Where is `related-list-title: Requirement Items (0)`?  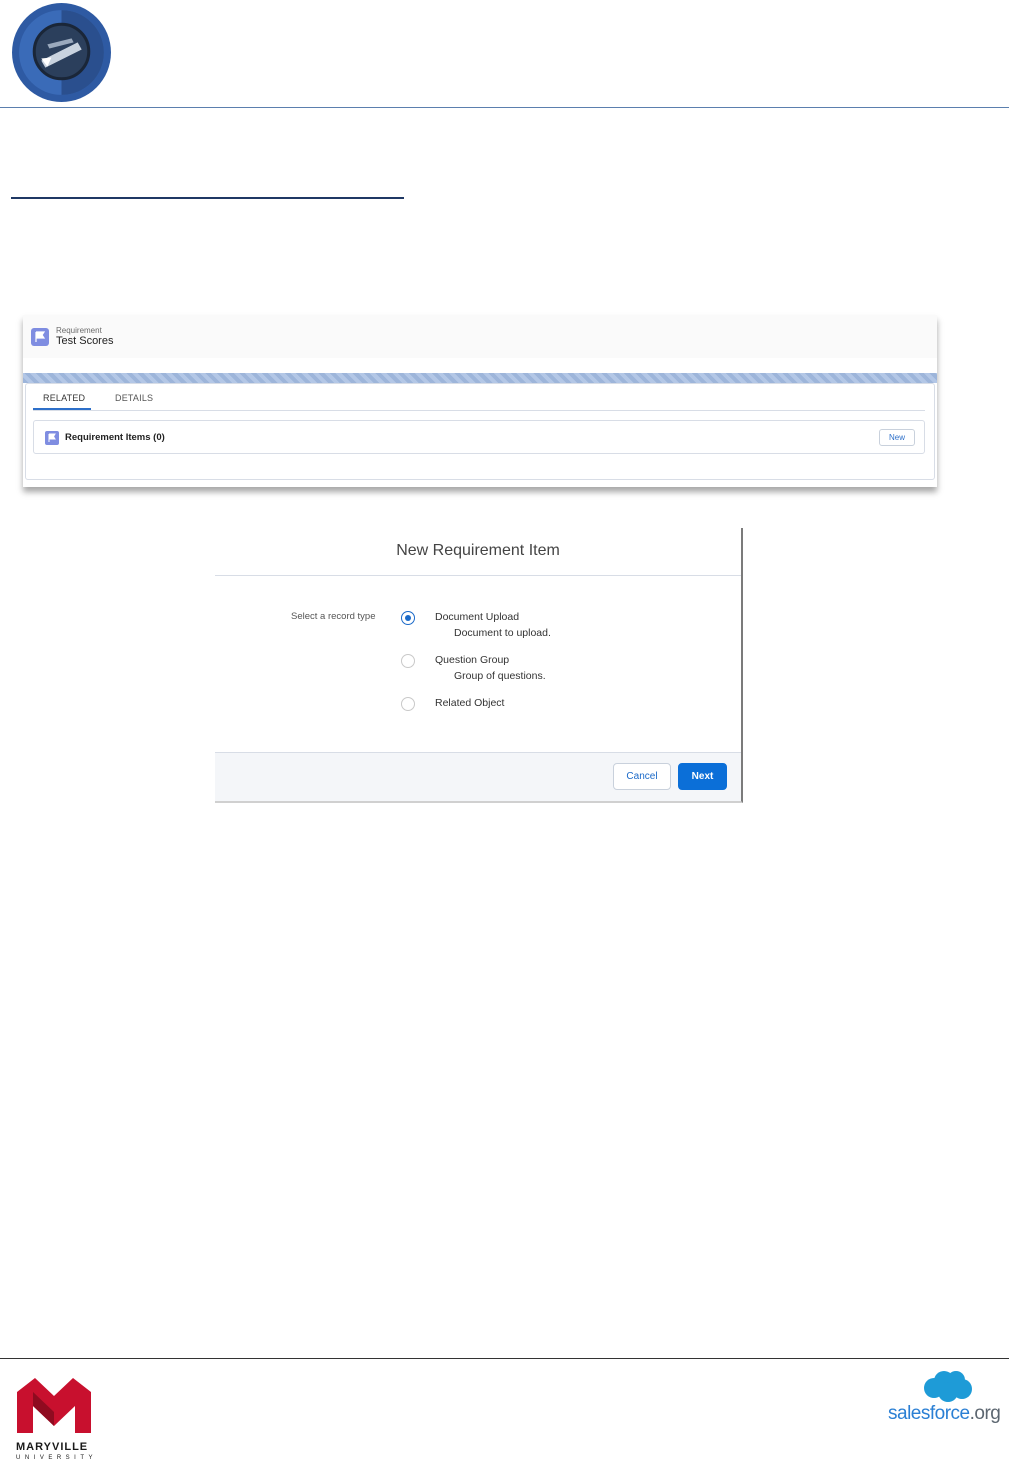 related-list-title: Requirement Items (0) is located at coordinates (115, 437).